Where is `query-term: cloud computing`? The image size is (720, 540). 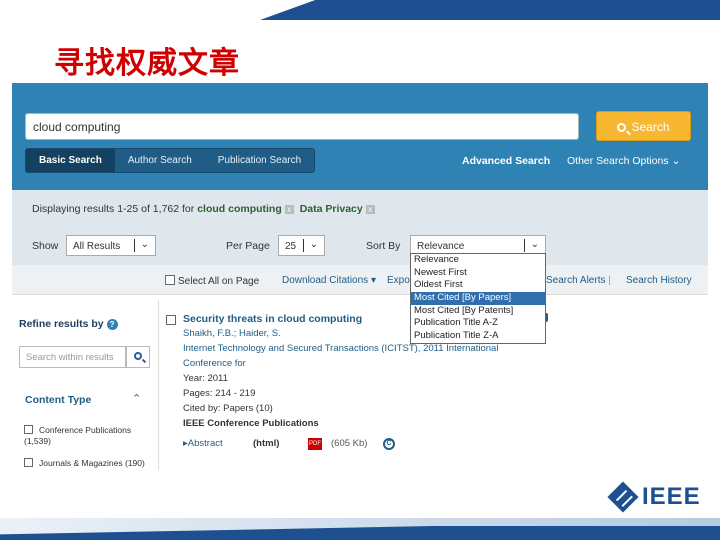
query-term: cloud computing is located at coordinates (239, 209).